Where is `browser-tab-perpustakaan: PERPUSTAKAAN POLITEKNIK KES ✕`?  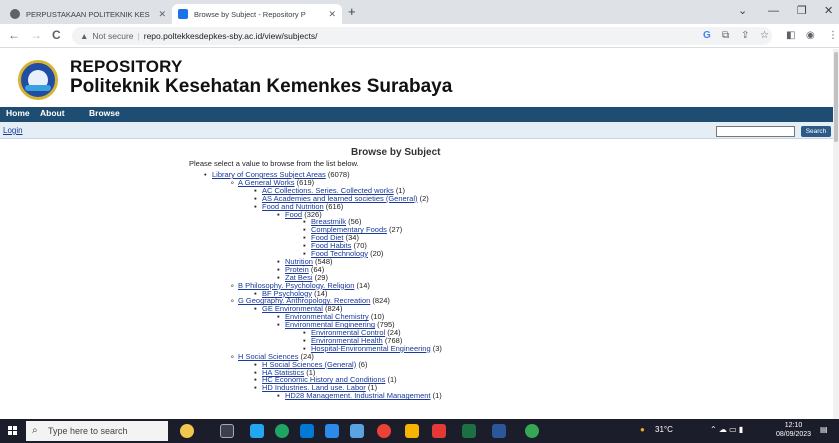 browser-tab-perpustakaan: PERPUSTAKAAN POLITEKNIK KES ✕ is located at coordinates (88, 14).